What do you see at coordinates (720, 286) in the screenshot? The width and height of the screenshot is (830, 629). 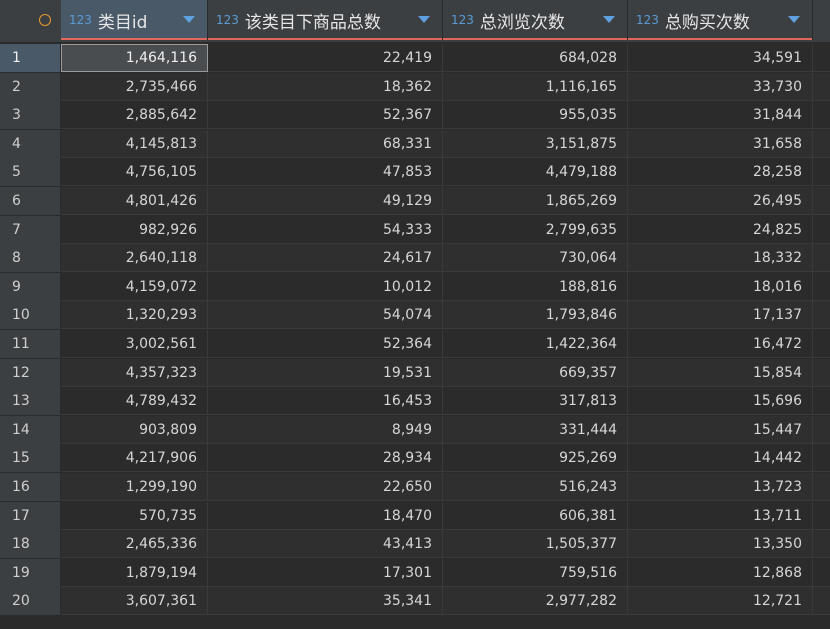 I see `table-cell: 18,016` at bounding box center [720, 286].